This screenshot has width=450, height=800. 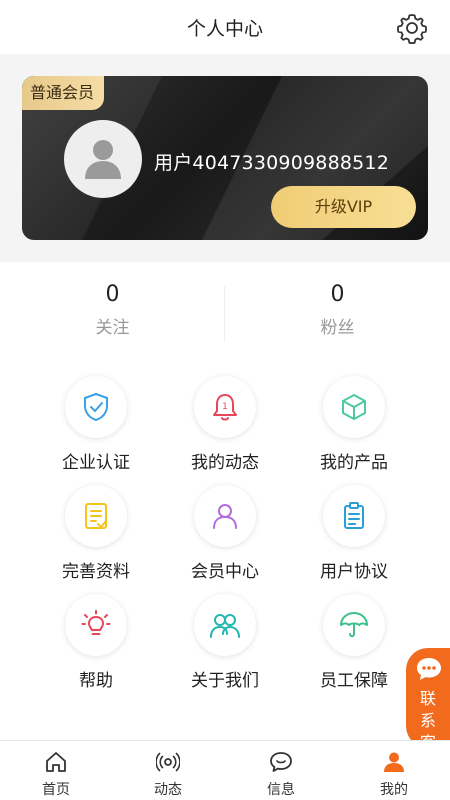 What do you see at coordinates (272, 163) in the screenshot?
I see `username: 用户4047330909888512` at bounding box center [272, 163].